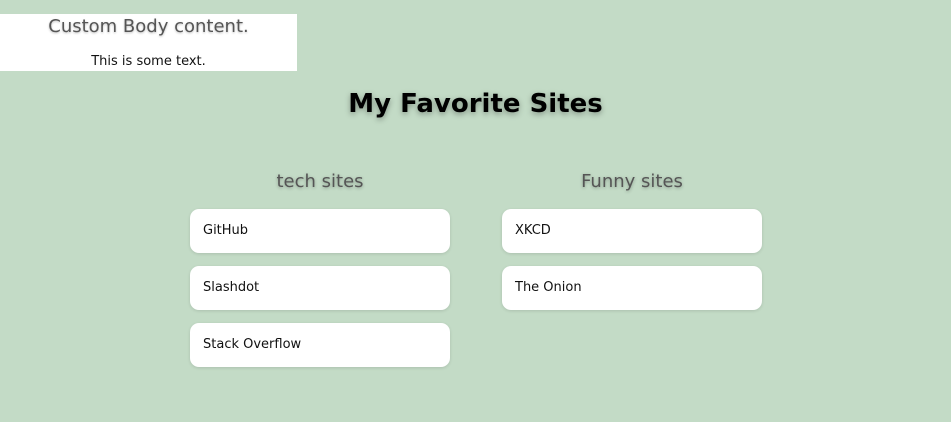 This screenshot has width=951, height=422. I want to click on site-link-github: GitHub, so click(320, 231).